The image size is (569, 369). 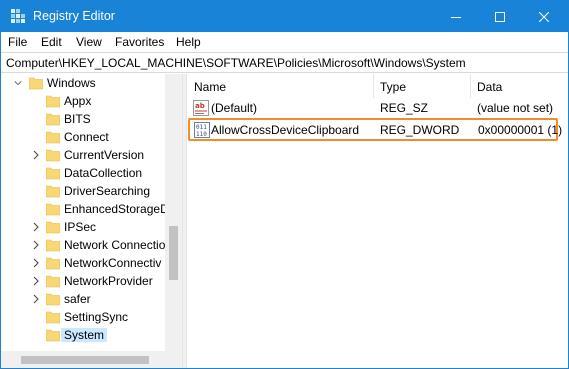 I want to click on binary-value-icon: 011 110, so click(x=202, y=130).